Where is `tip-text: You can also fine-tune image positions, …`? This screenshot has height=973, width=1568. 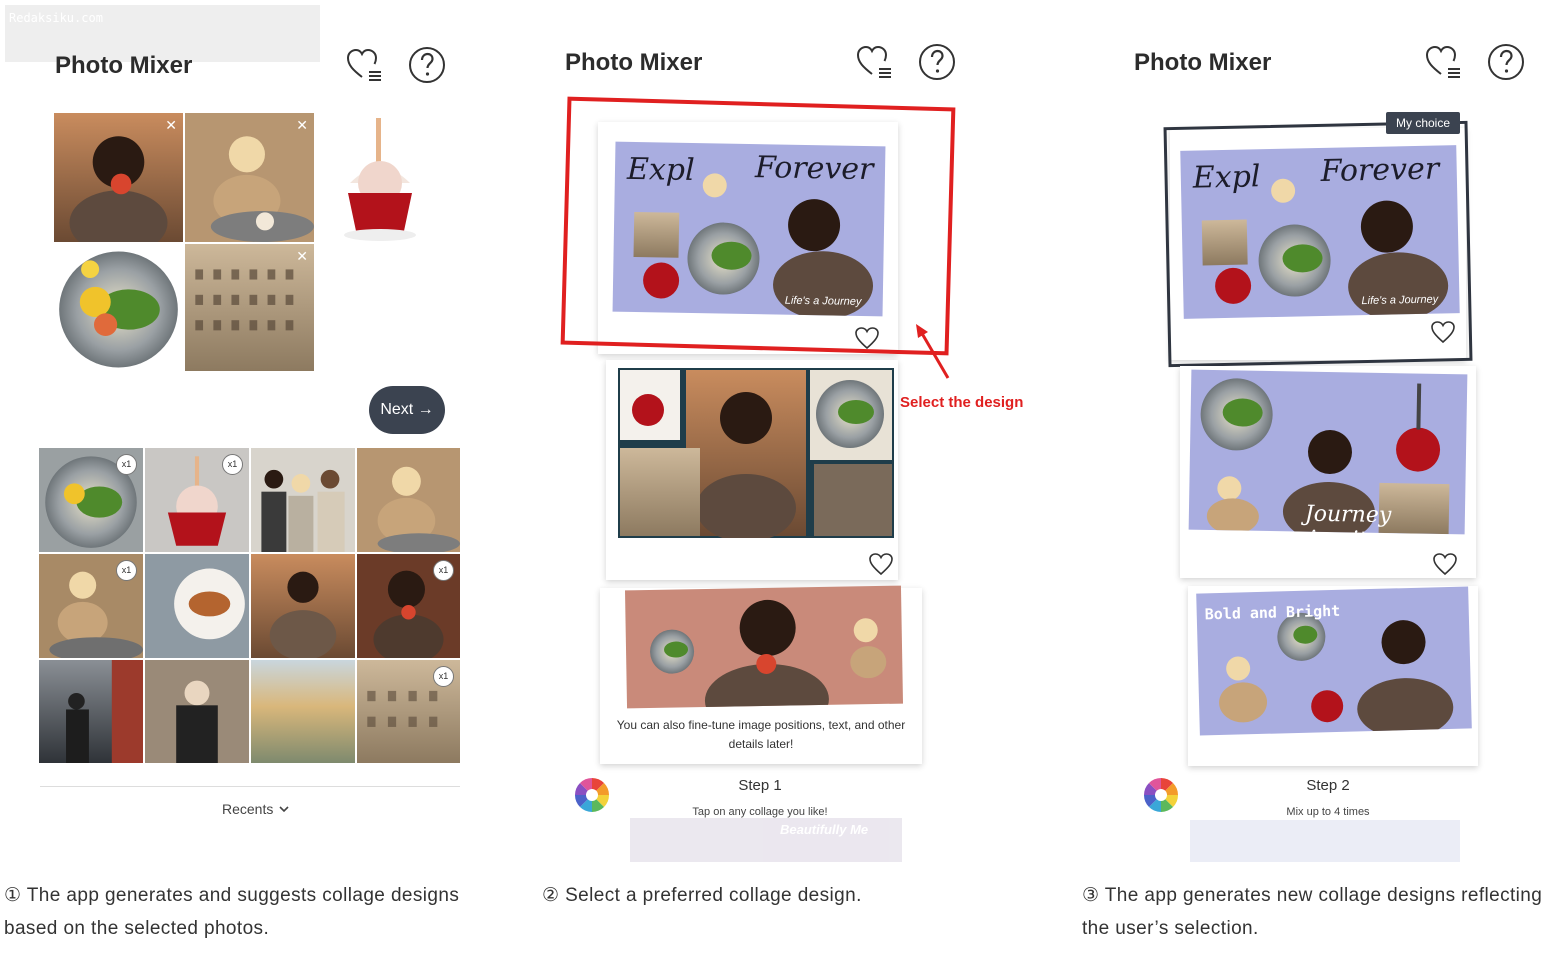 tip-text: You can also fine-tune image positions, … is located at coordinates (761, 734).